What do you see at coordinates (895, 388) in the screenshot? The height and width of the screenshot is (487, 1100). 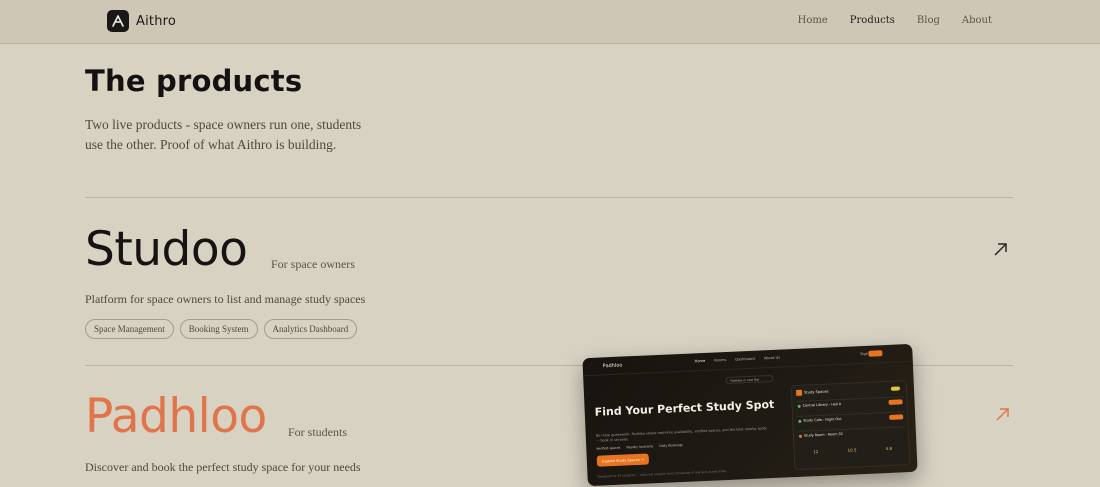 I see `preview-live-badge` at bounding box center [895, 388].